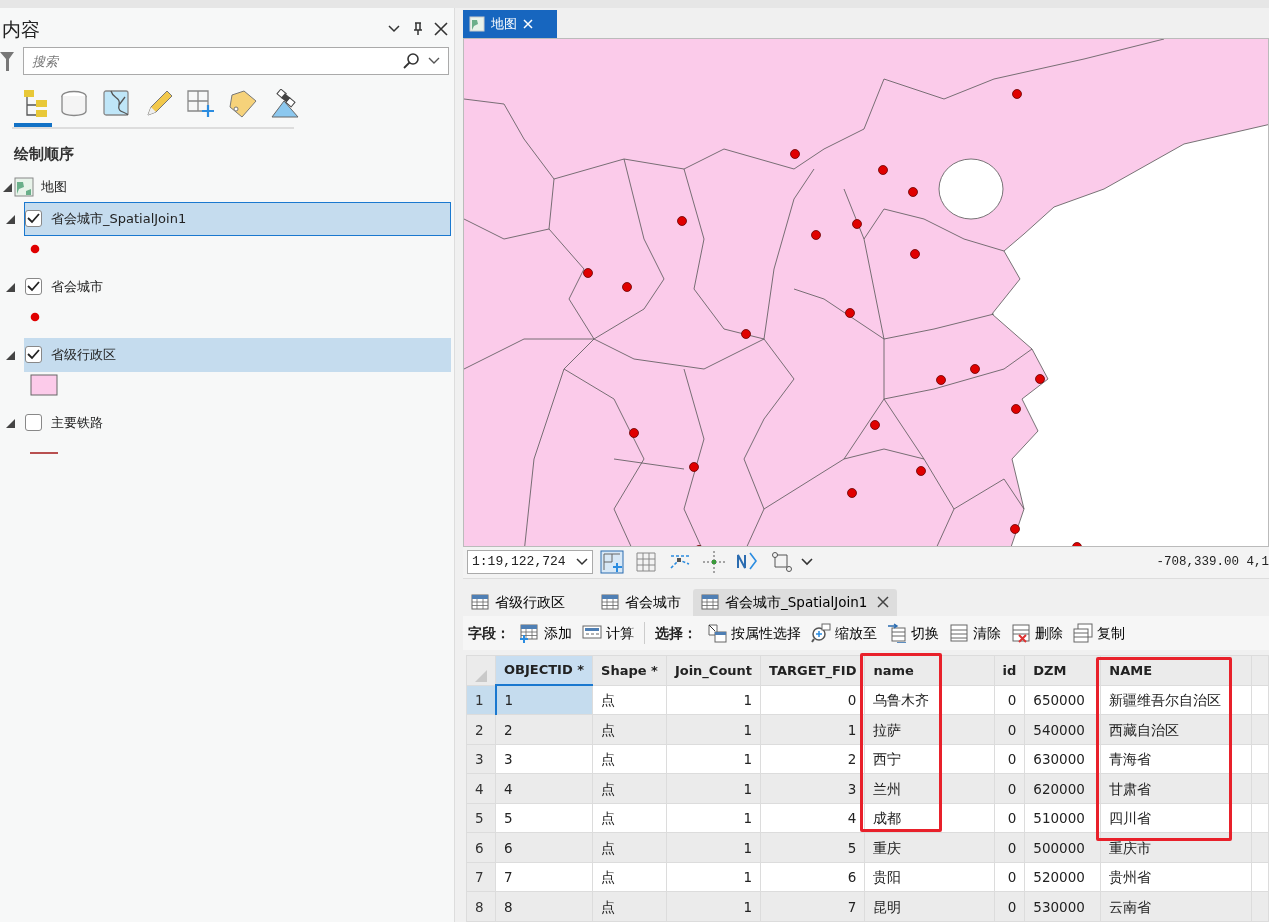 The image size is (1269, 922). What do you see at coordinates (929, 700) in the screenshot?
I see `table-cell: 乌鲁木齐` at bounding box center [929, 700].